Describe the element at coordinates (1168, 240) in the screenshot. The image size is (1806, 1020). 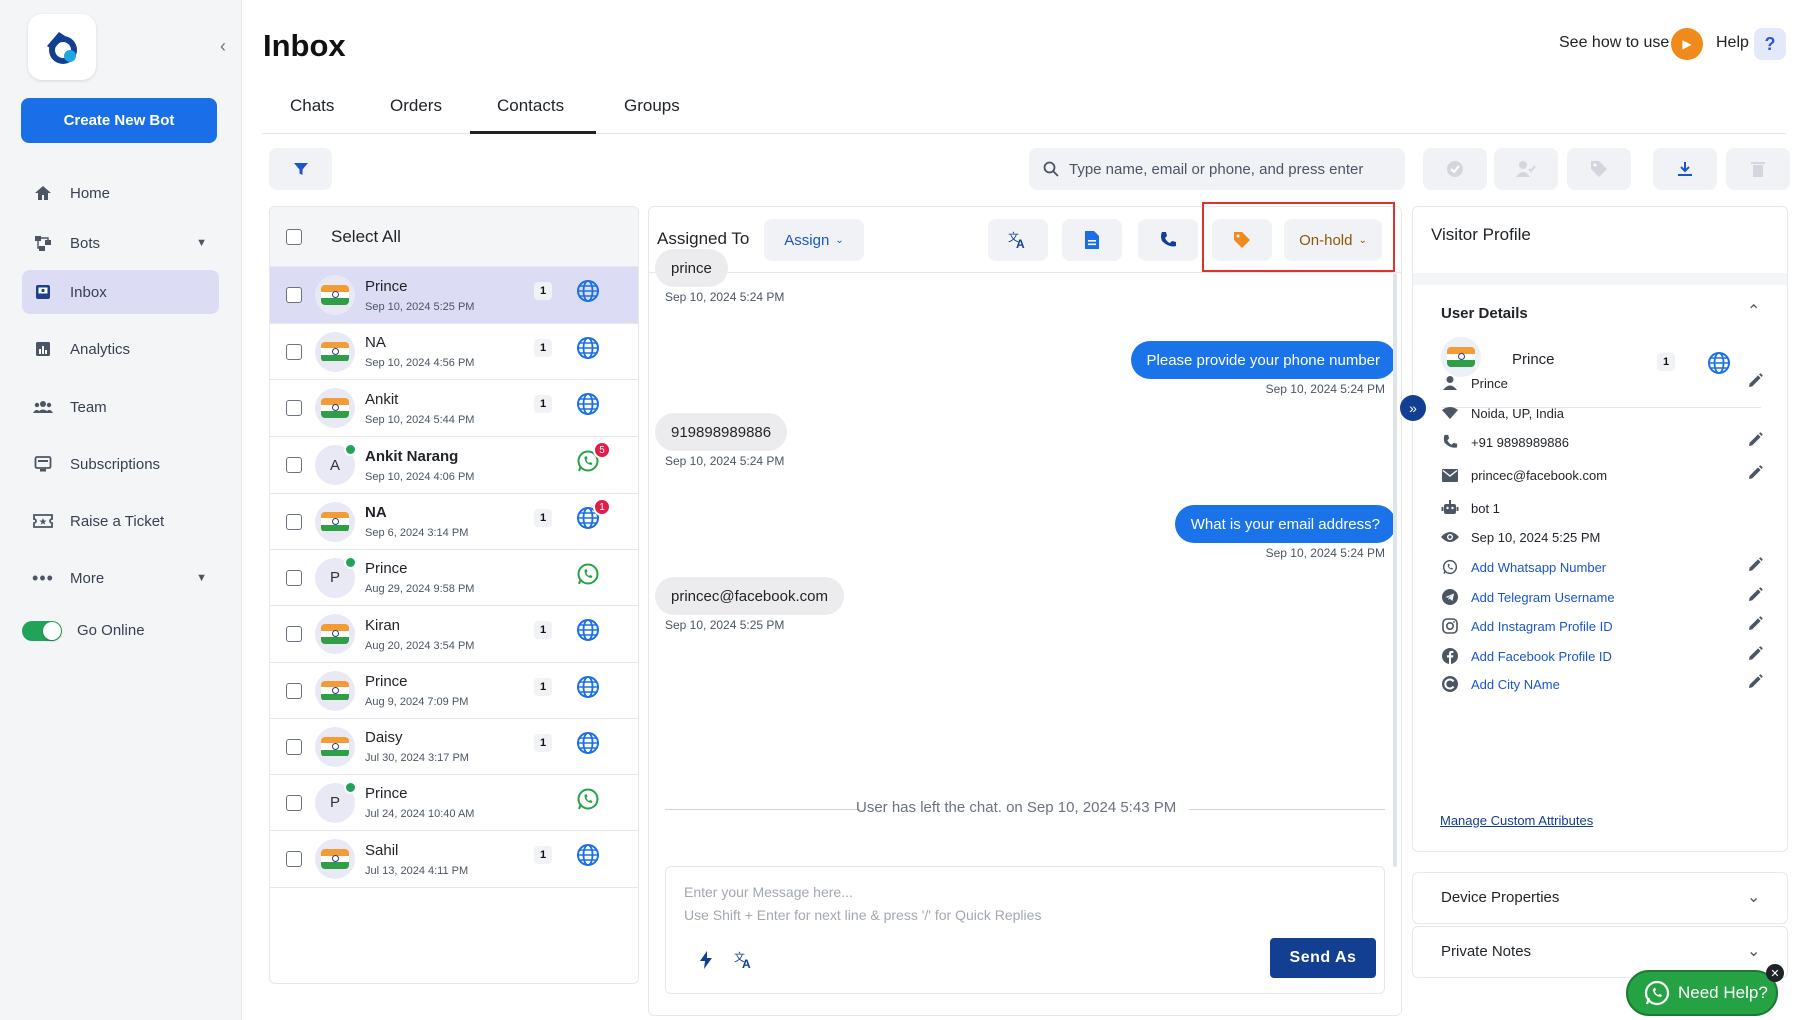
I see `call-button` at that location.